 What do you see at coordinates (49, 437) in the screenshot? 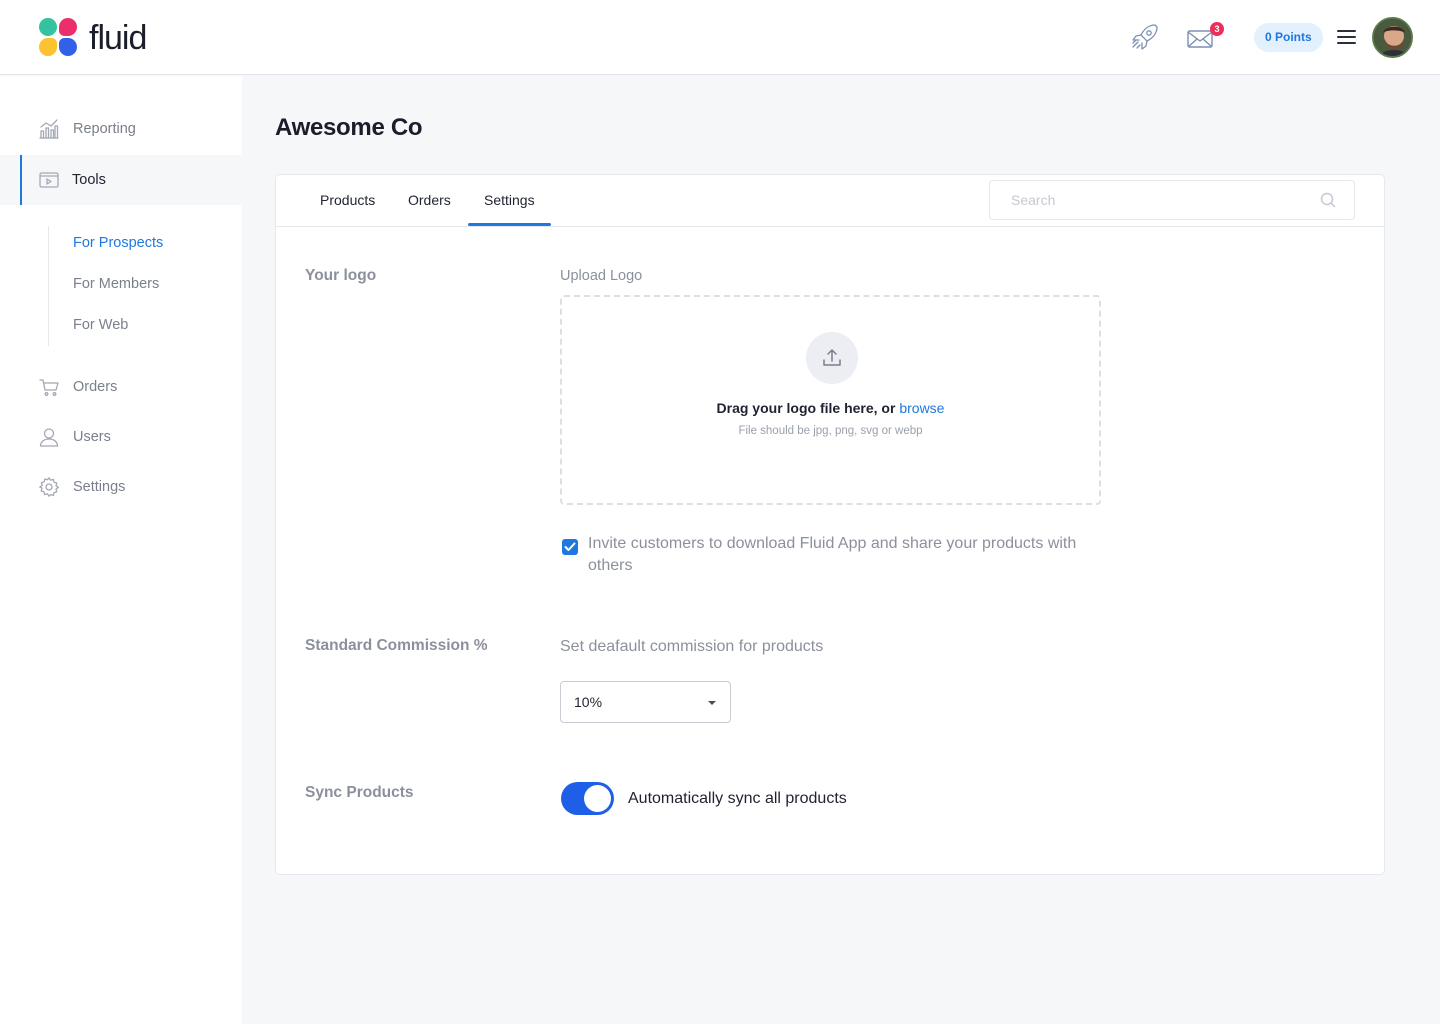
I see `user-icon` at bounding box center [49, 437].